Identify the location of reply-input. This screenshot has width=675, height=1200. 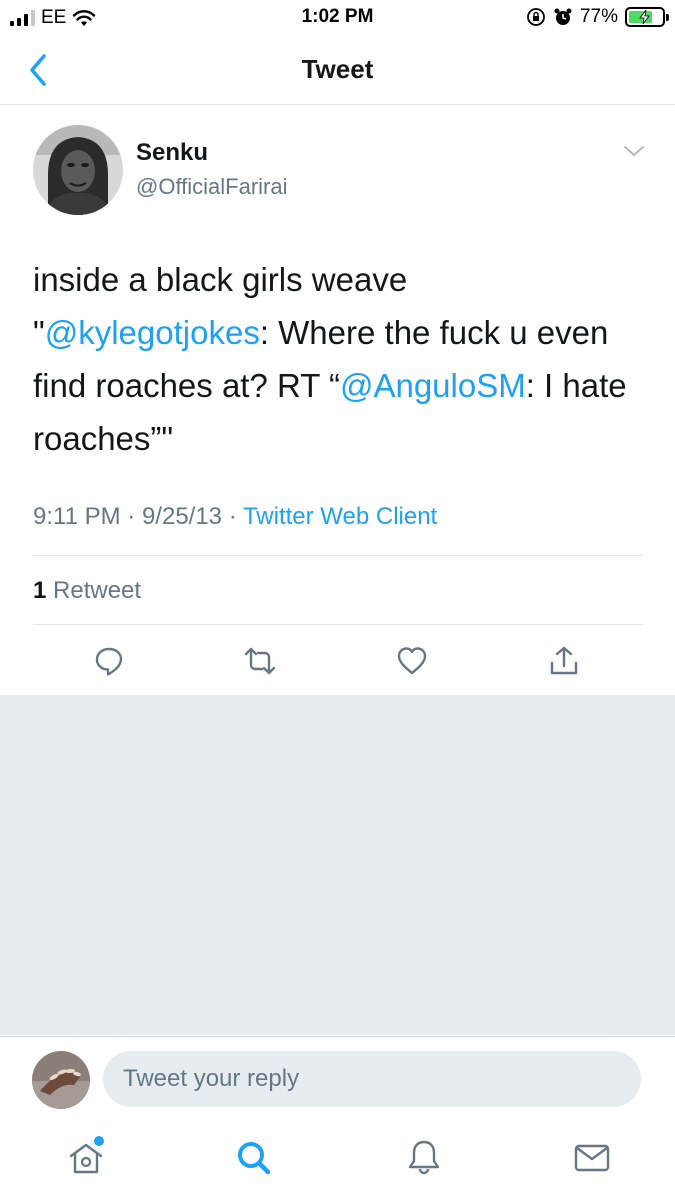
(372, 1079).